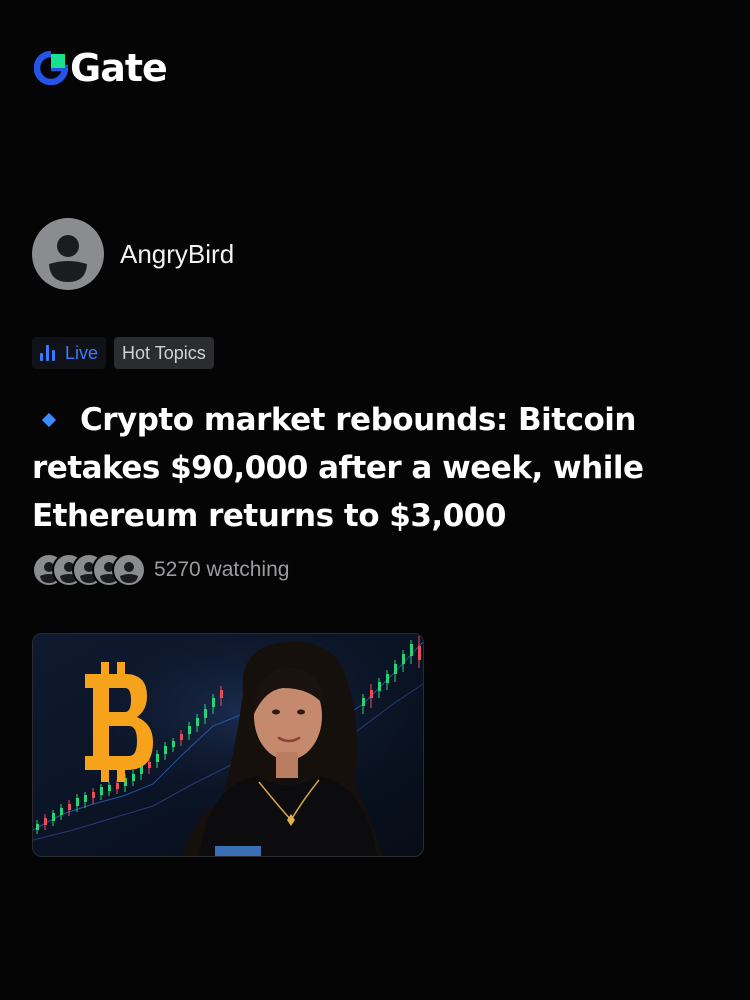  I want to click on gate-logo-icon, so click(51, 68).